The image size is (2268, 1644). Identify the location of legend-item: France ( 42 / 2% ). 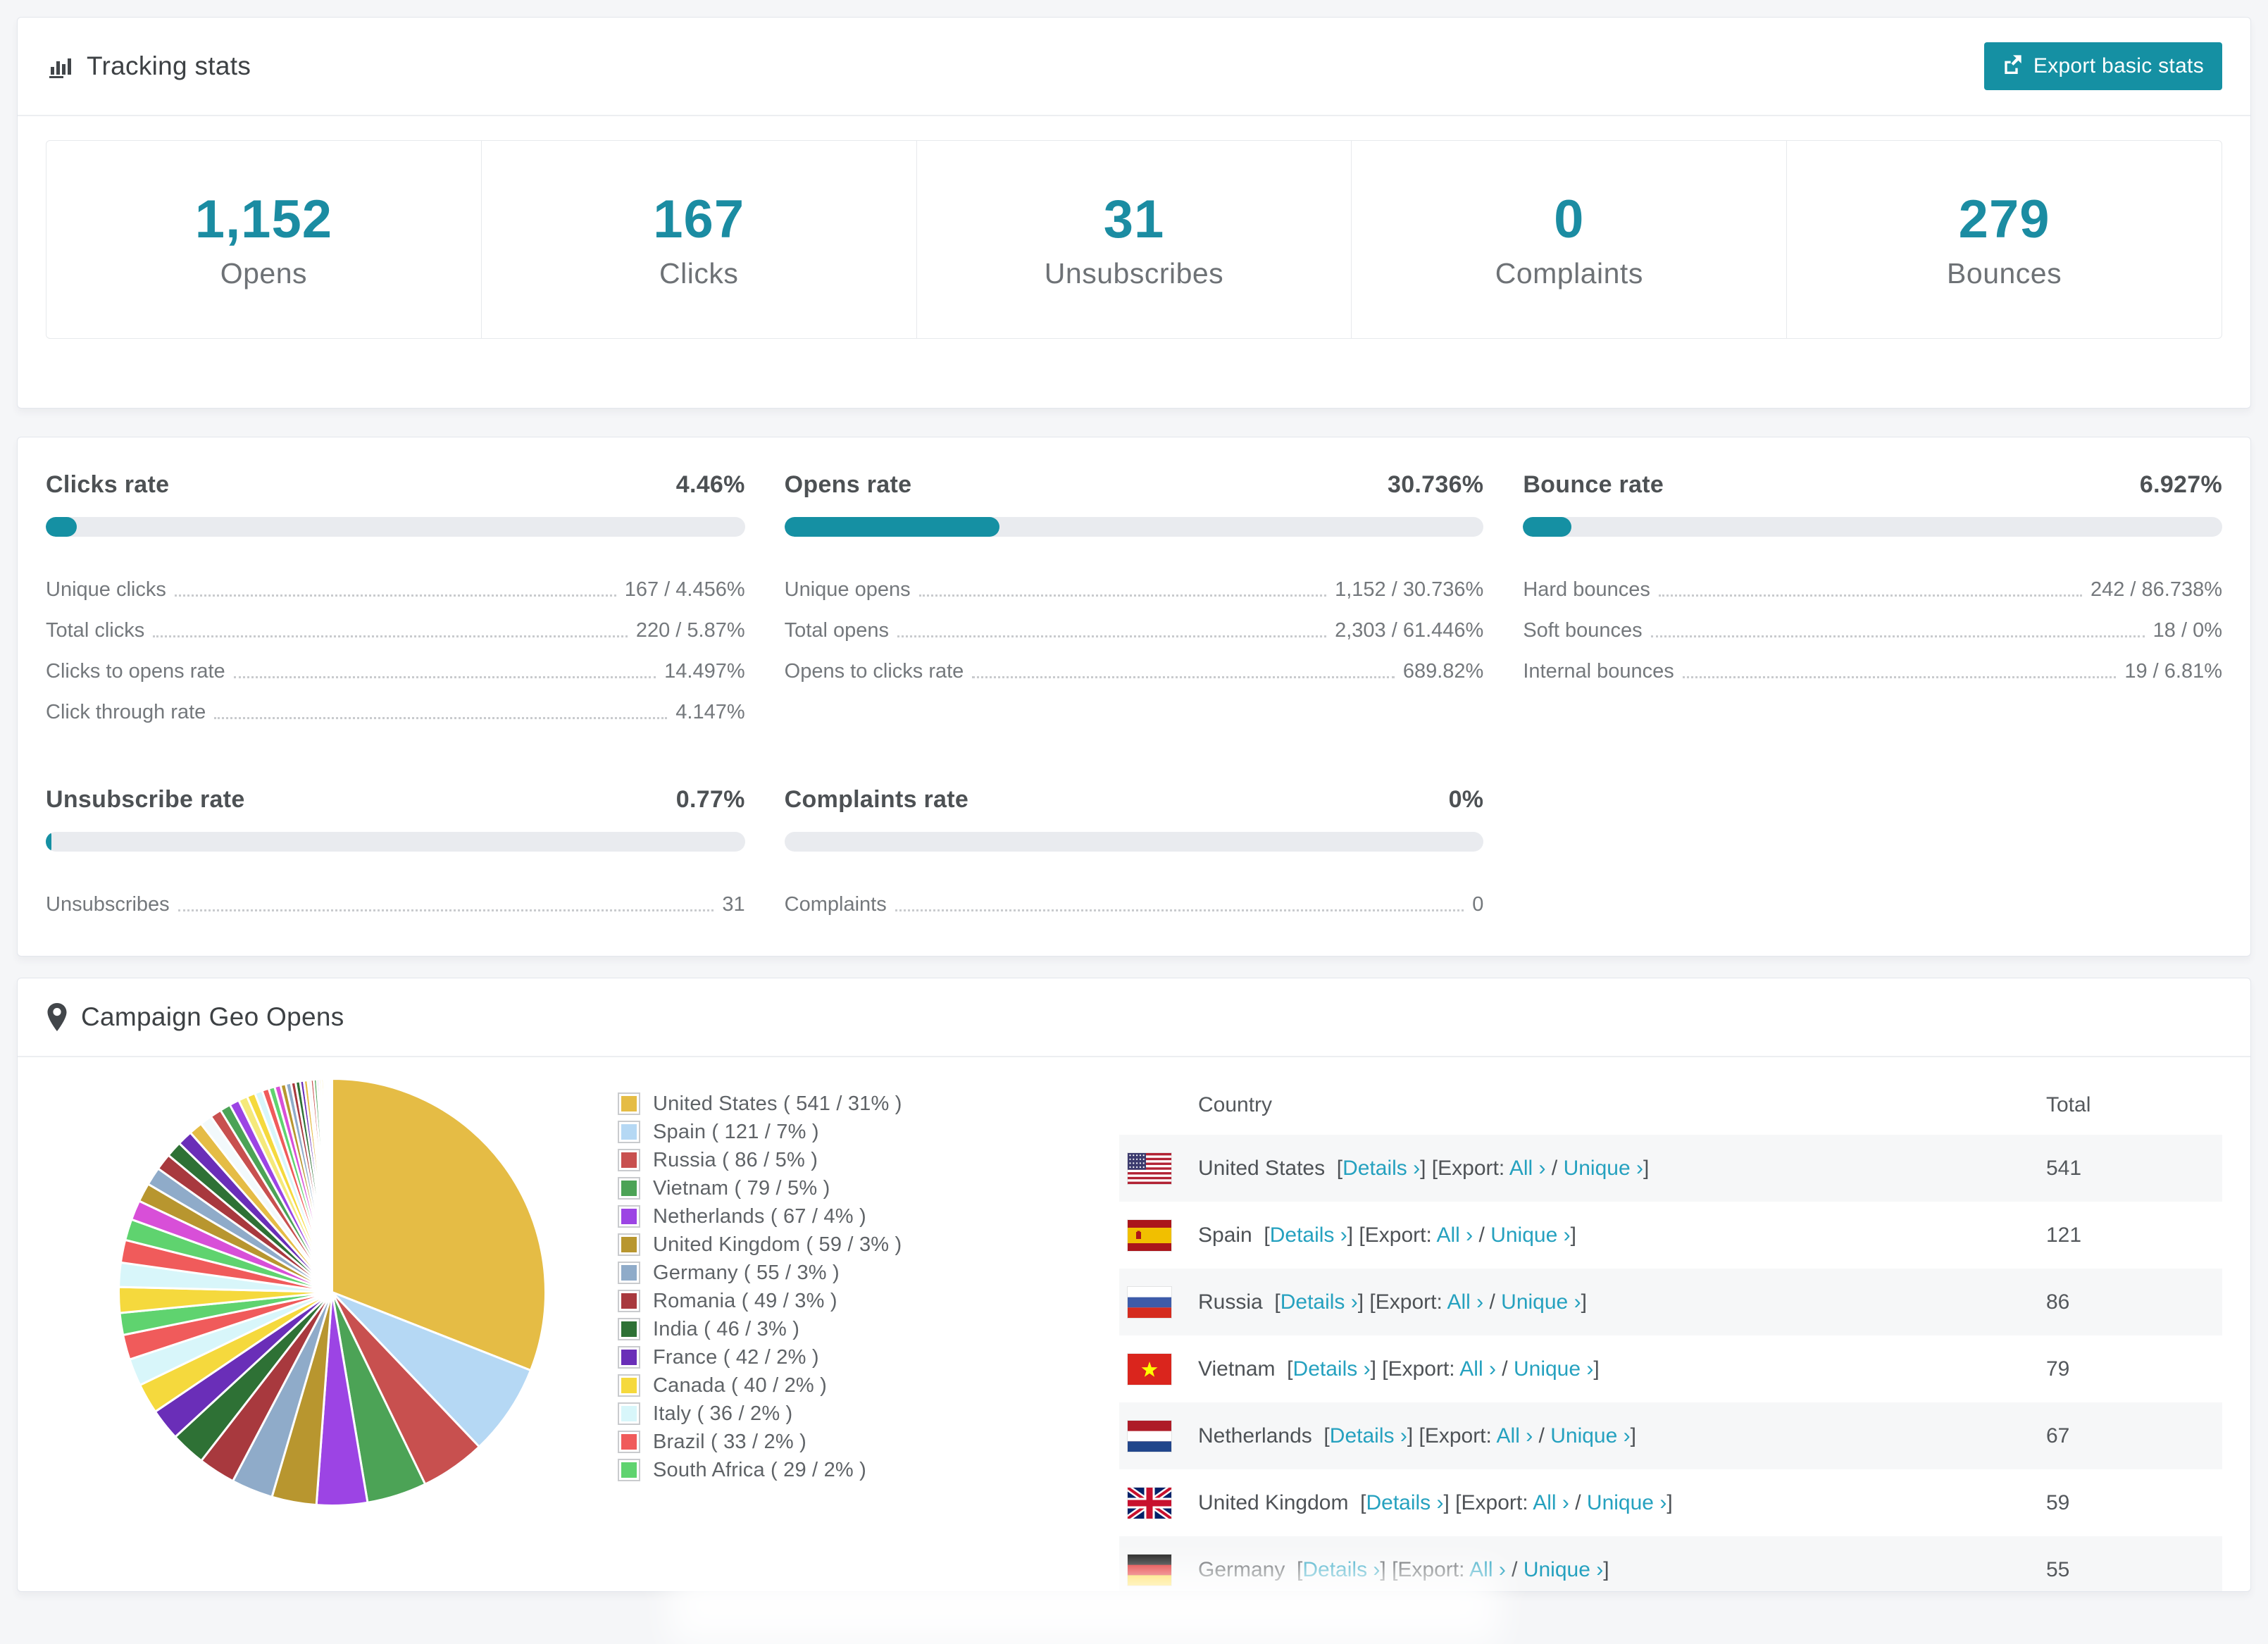
(869, 1357).